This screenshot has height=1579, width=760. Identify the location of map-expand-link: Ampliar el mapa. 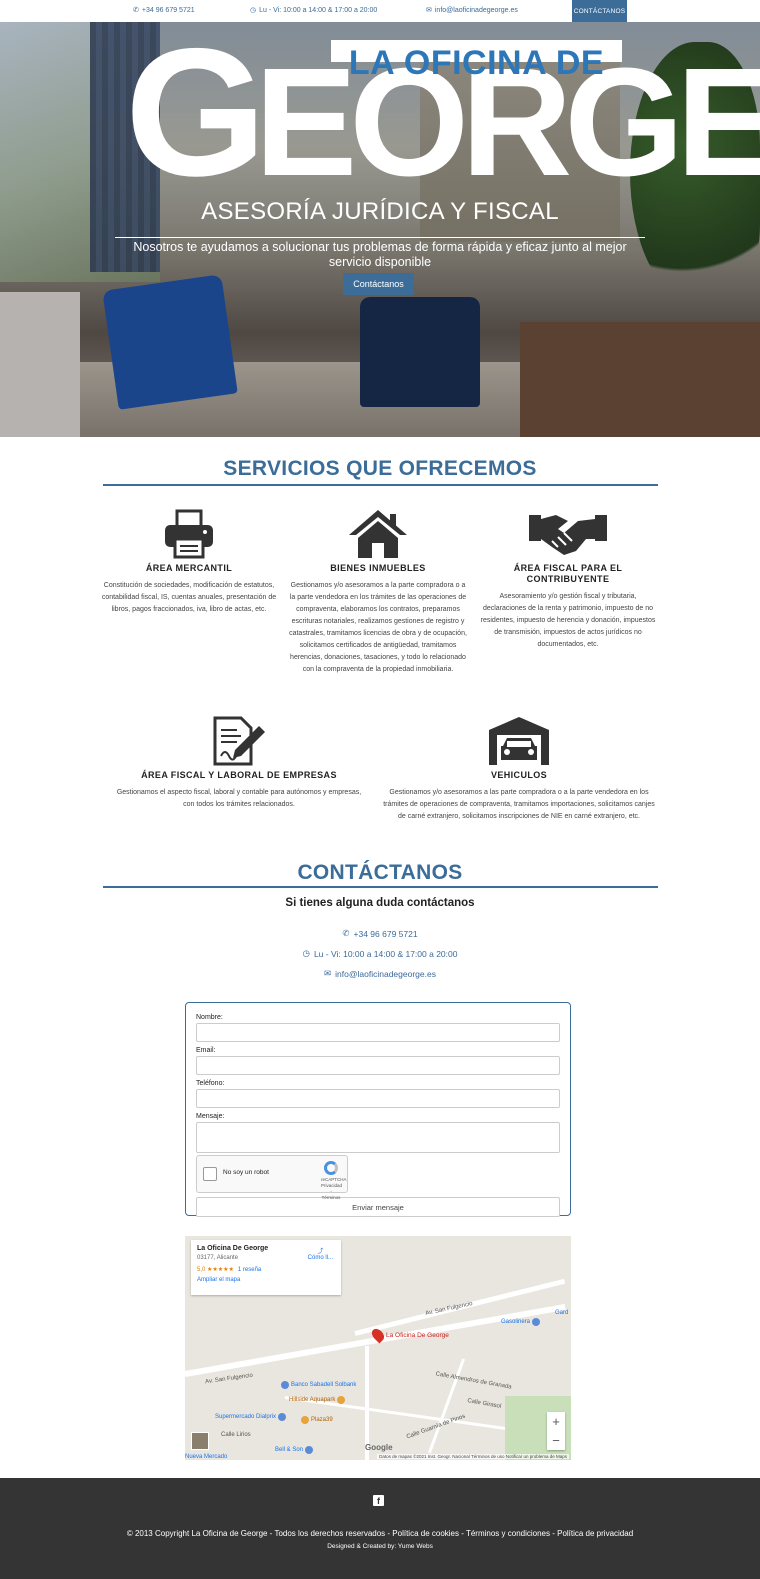
(266, 1280).